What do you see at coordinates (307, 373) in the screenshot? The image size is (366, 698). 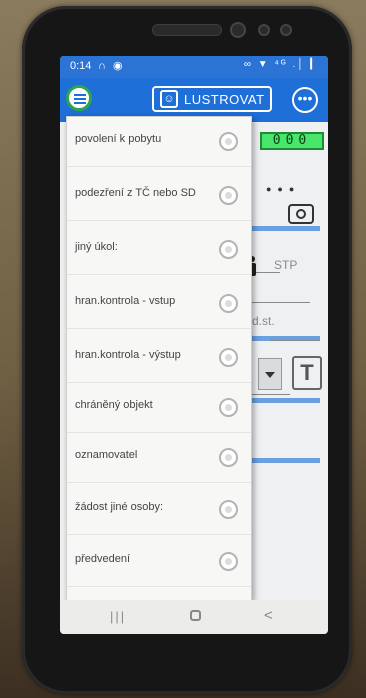 I see `text-button: T` at bounding box center [307, 373].